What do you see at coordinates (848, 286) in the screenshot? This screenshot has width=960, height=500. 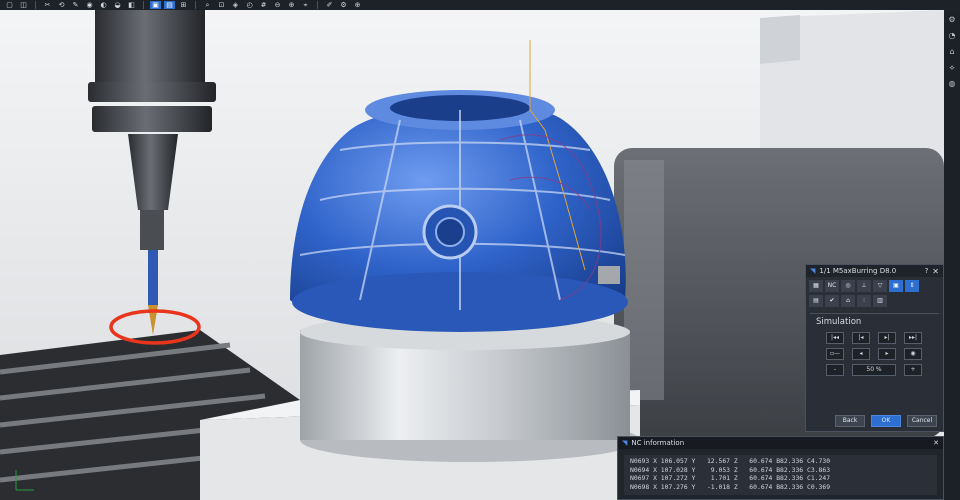 I see `tool-view-button: ◎` at bounding box center [848, 286].